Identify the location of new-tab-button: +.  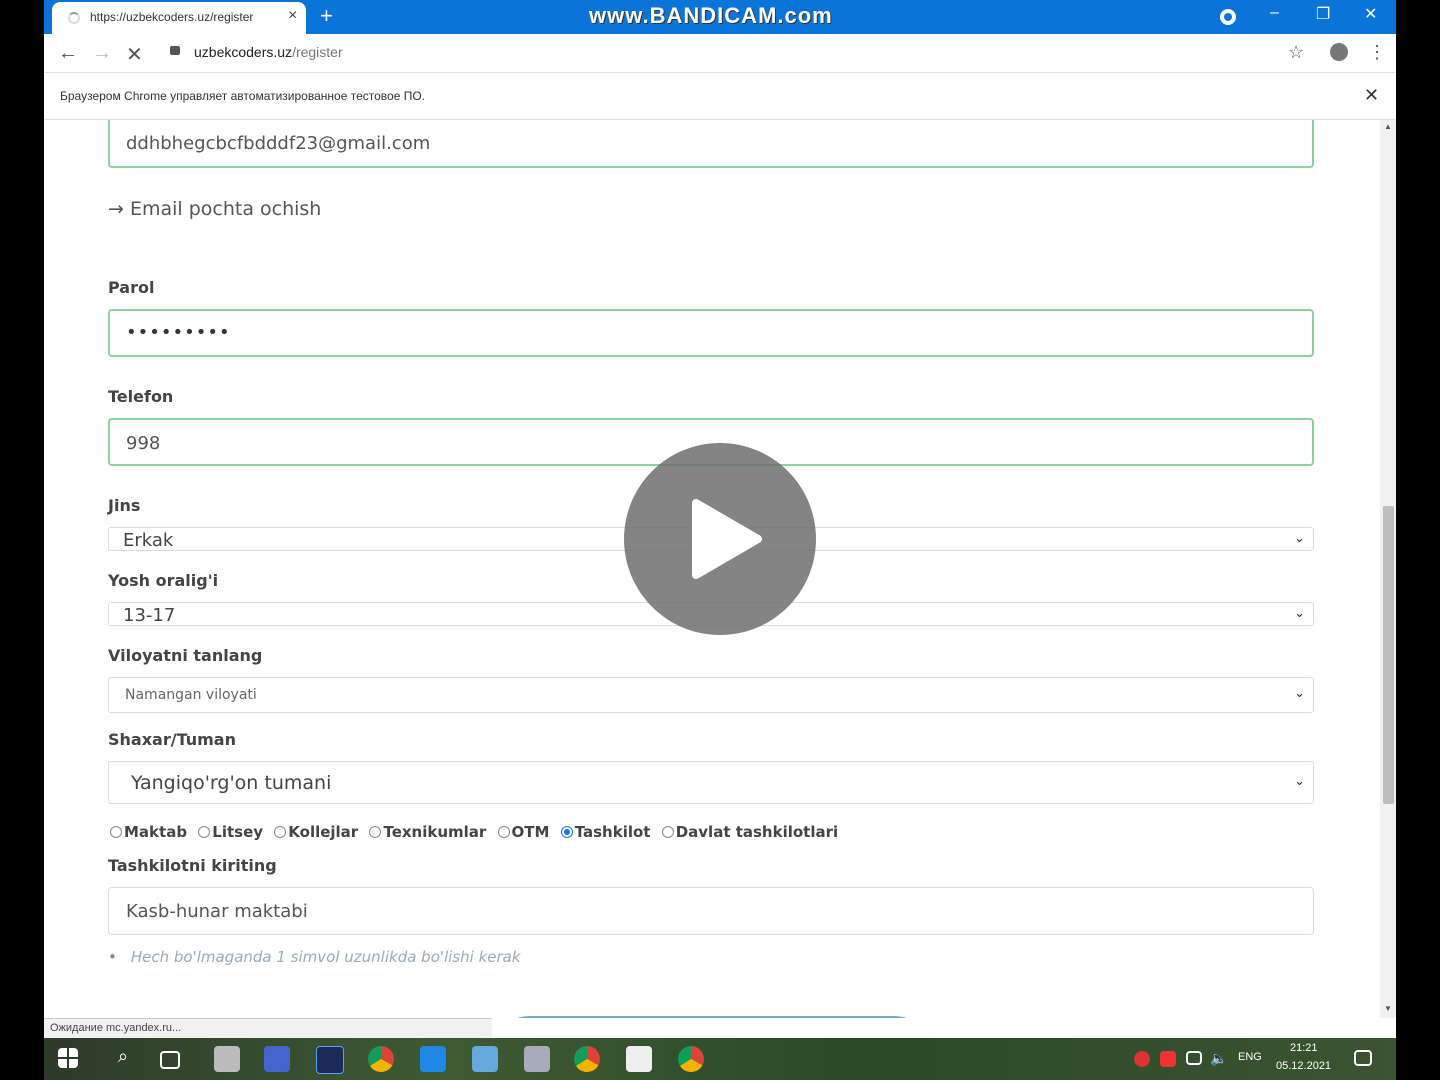
(326, 16).